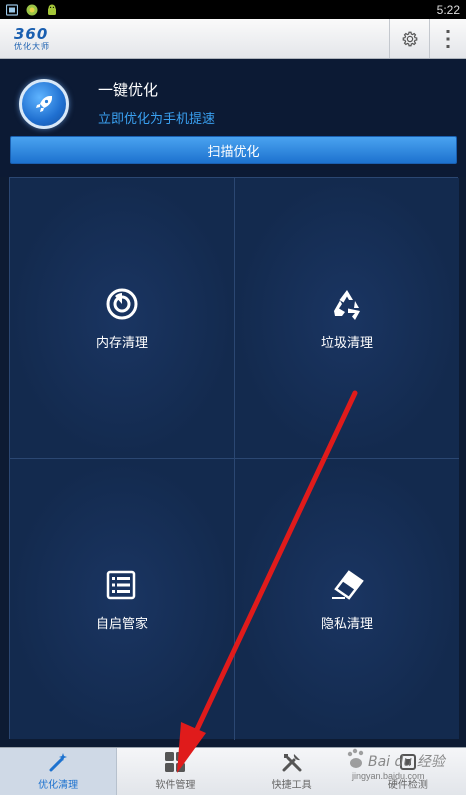 The image size is (466, 795). I want to click on tab-software-manage: 软件管理, so click(175, 771).